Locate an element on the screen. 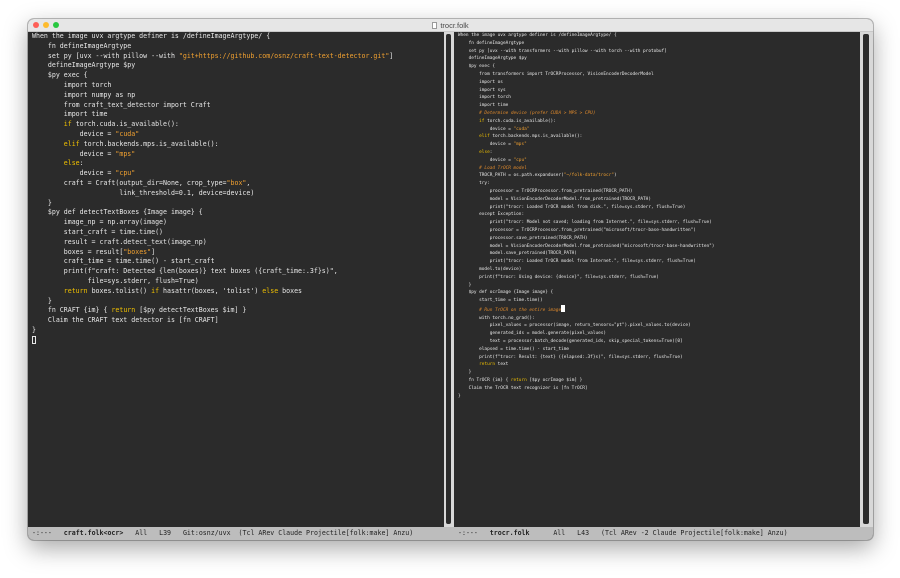 This screenshot has height=578, width=900. left-scrollbar is located at coordinates (449, 280).